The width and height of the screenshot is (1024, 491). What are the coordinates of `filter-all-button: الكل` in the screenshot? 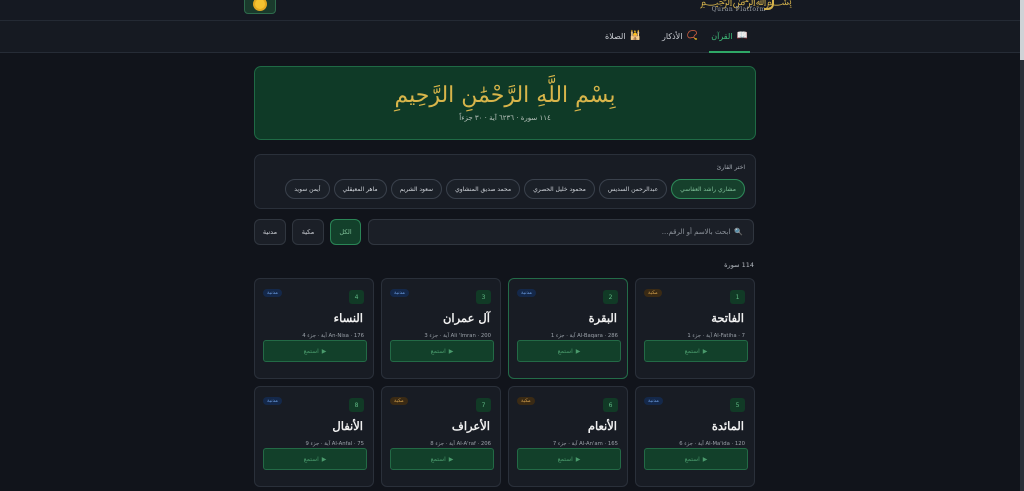 It's located at (345, 232).